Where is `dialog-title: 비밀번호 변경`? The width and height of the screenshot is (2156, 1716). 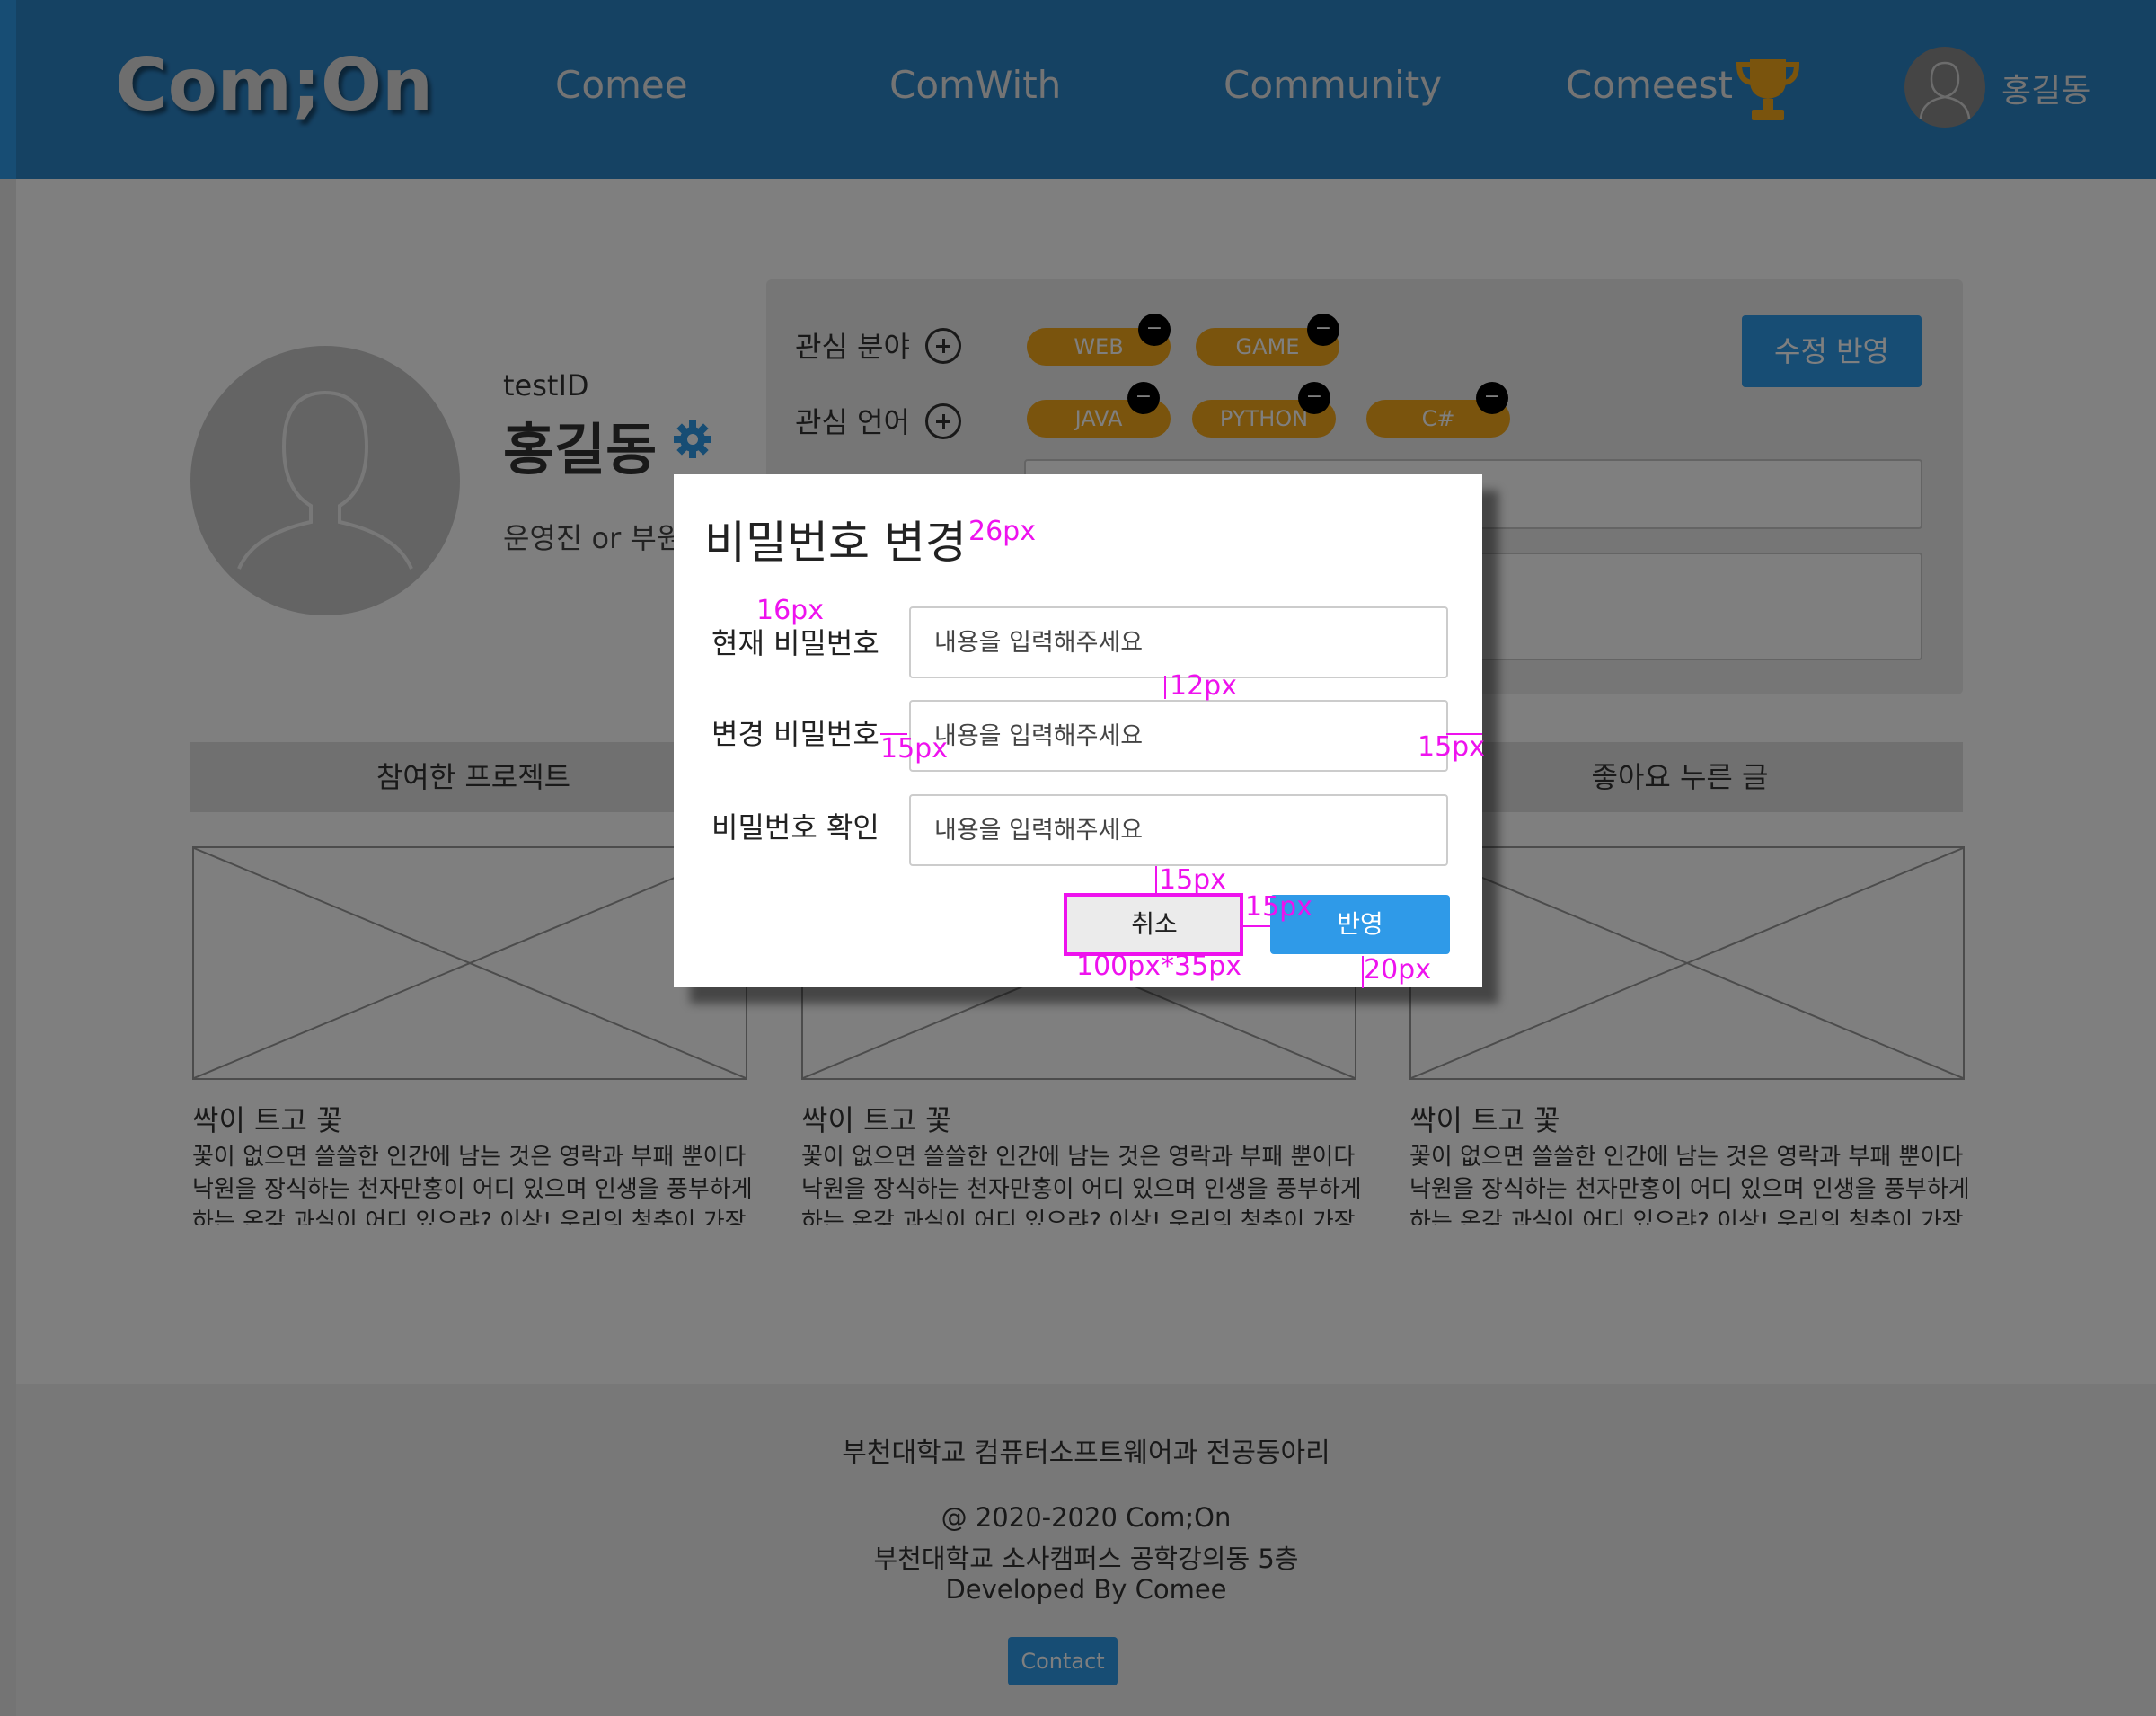
dialog-title: 비밀번호 변경 is located at coordinates (835, 543).